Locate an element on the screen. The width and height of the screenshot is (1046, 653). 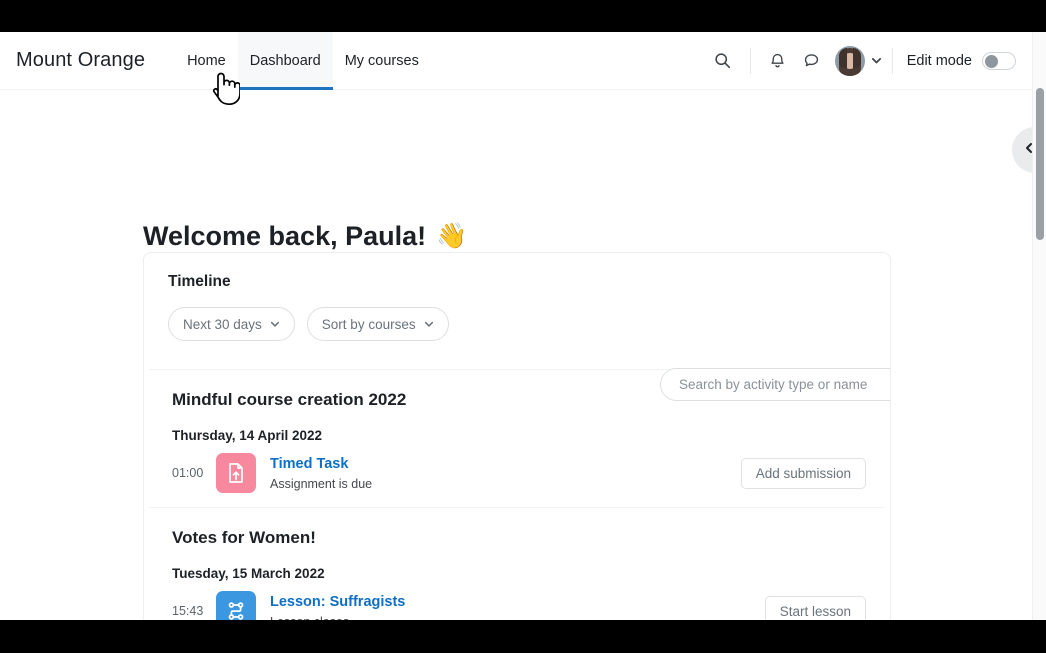
event-text: Timed Task Assignment is due is located at coordinates (321, 473).